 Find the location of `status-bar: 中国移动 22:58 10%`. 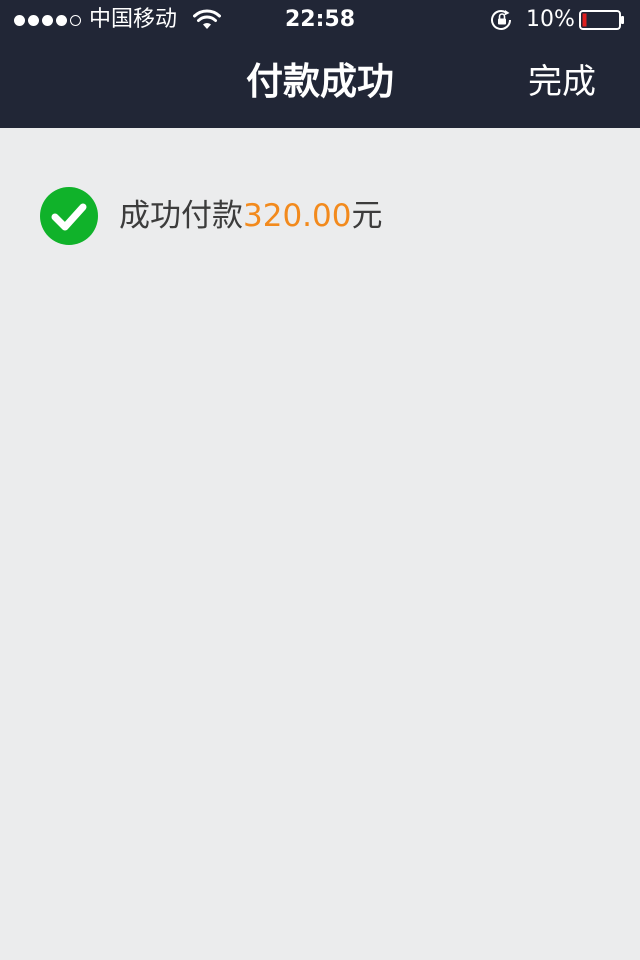

status-bar: 中国移动 22:58 10% is located at coordinates (320, 20).